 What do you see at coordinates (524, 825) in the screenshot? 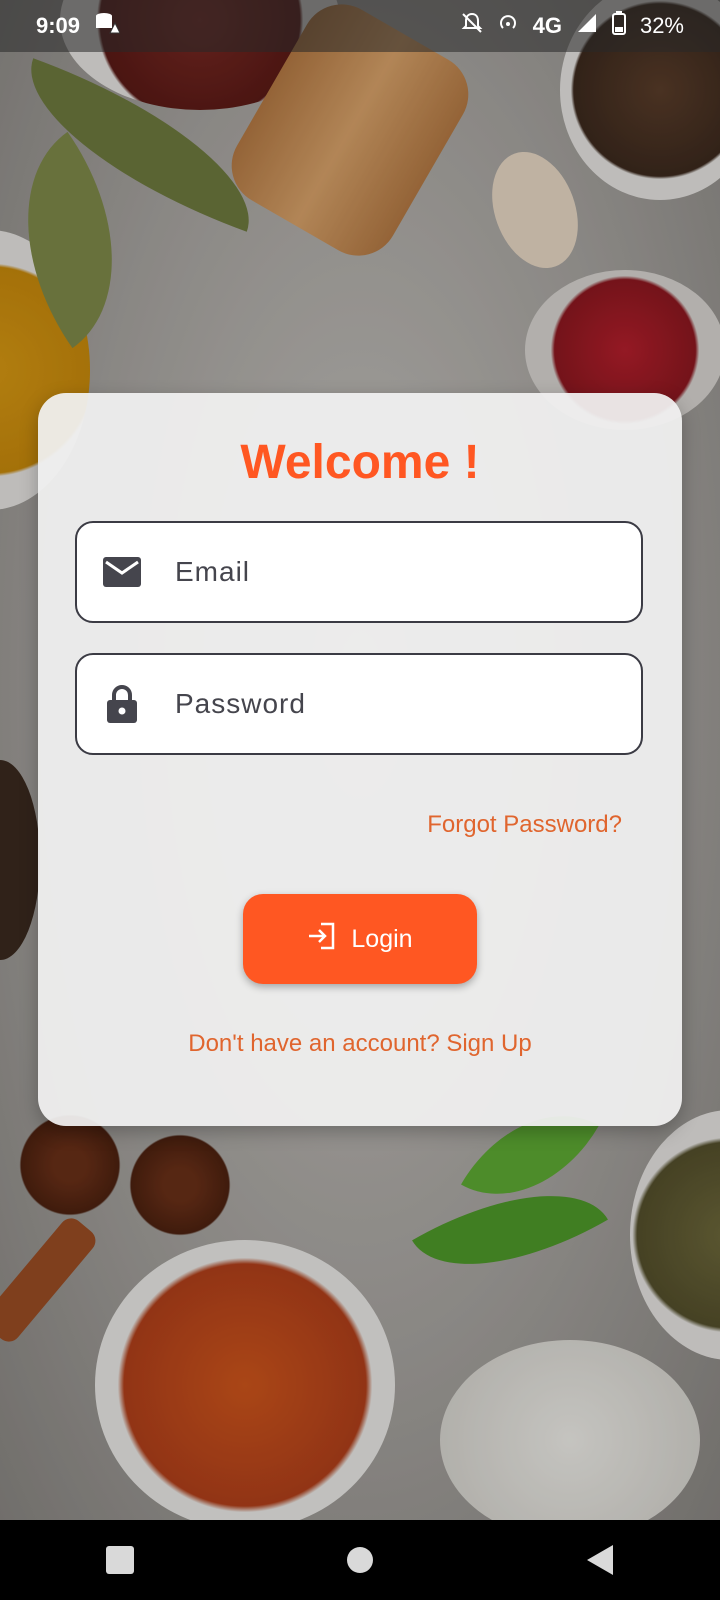
I see `forgot-password-link: Forgot Password?` at bounding box center [524, 825].